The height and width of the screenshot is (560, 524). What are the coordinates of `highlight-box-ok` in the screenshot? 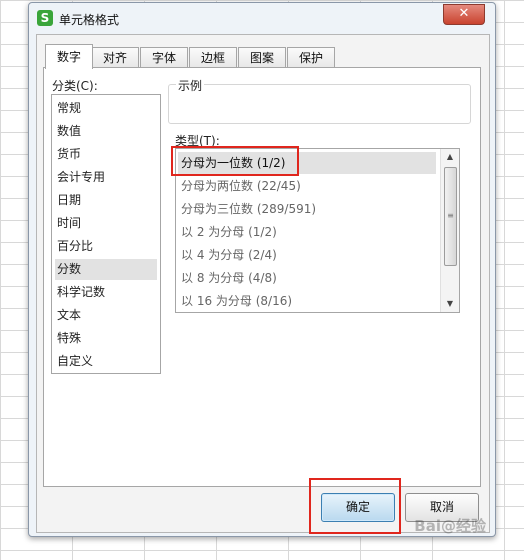 It's located at (355, 506).